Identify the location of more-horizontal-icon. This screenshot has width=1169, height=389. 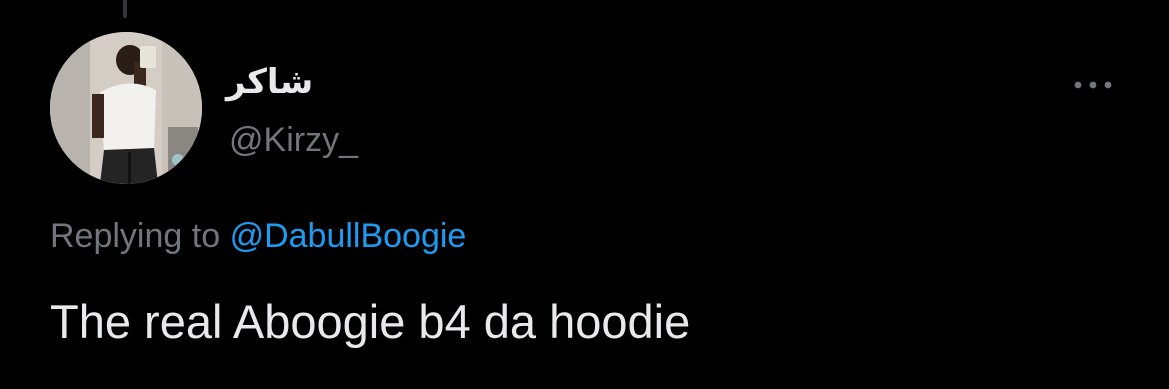
(1093, 85).